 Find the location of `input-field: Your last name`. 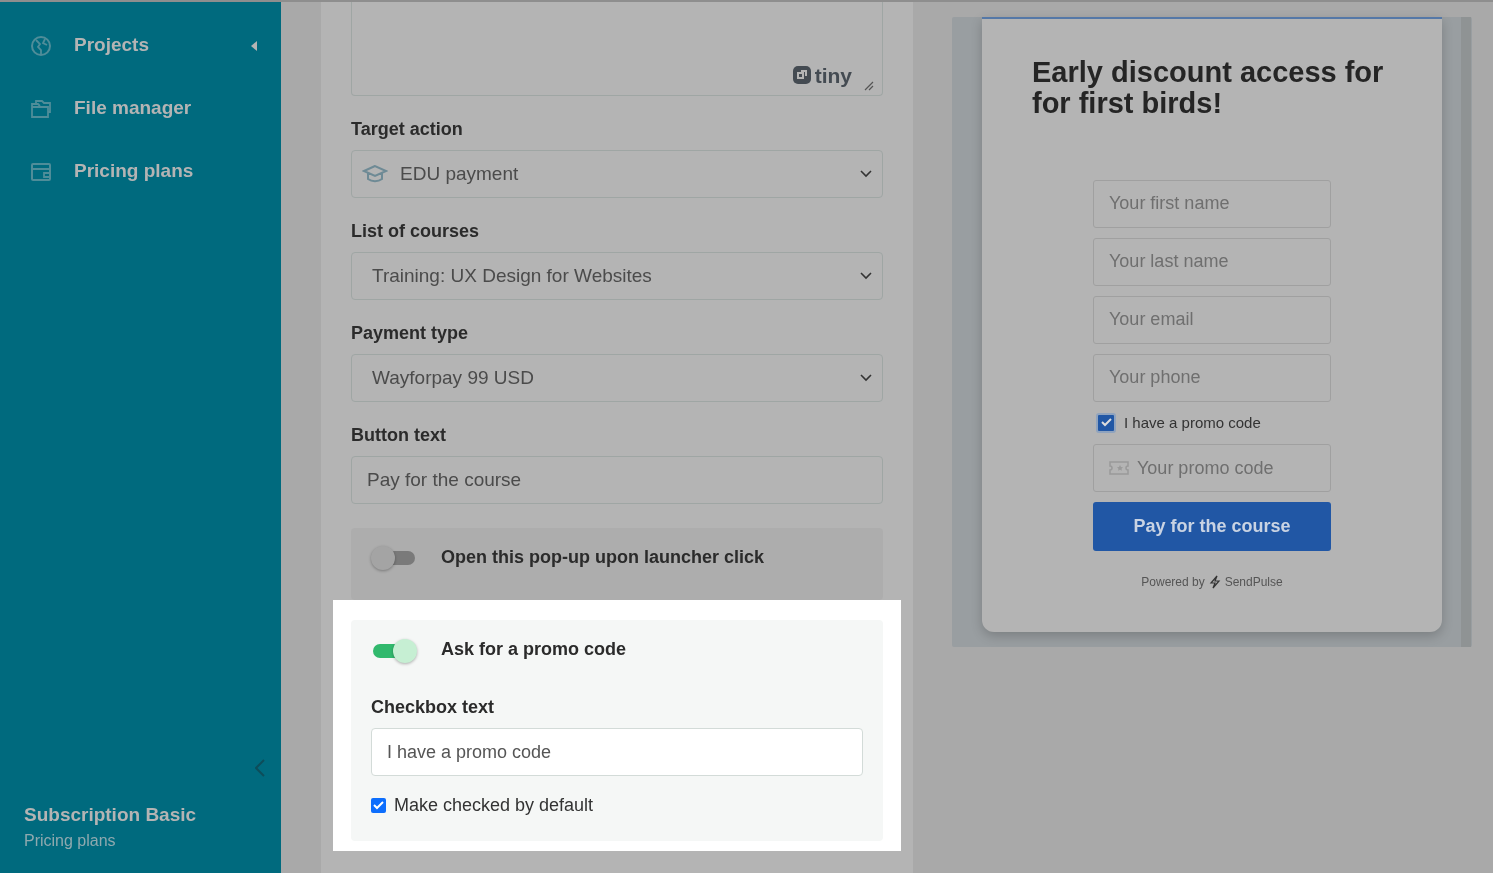

input-field: Your last name is located at coordinates (1212, 261).